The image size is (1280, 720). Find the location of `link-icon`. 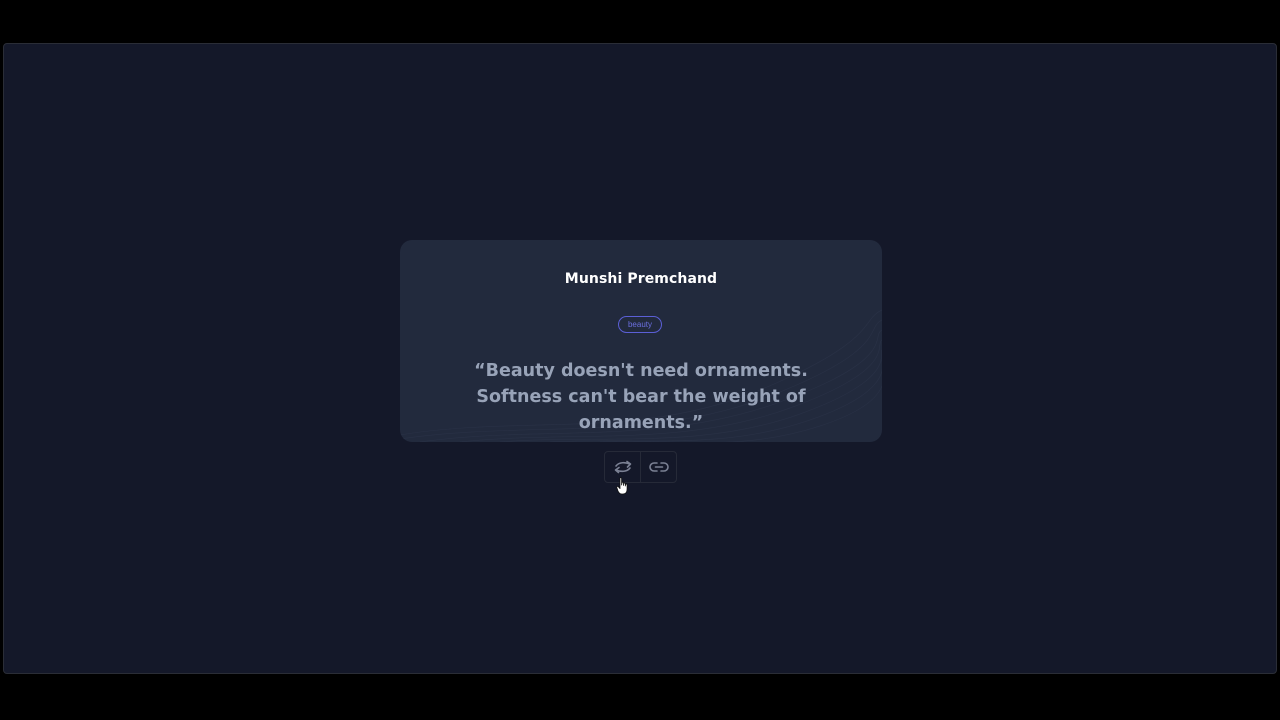

link-icon is located at coordinates (658, 467).